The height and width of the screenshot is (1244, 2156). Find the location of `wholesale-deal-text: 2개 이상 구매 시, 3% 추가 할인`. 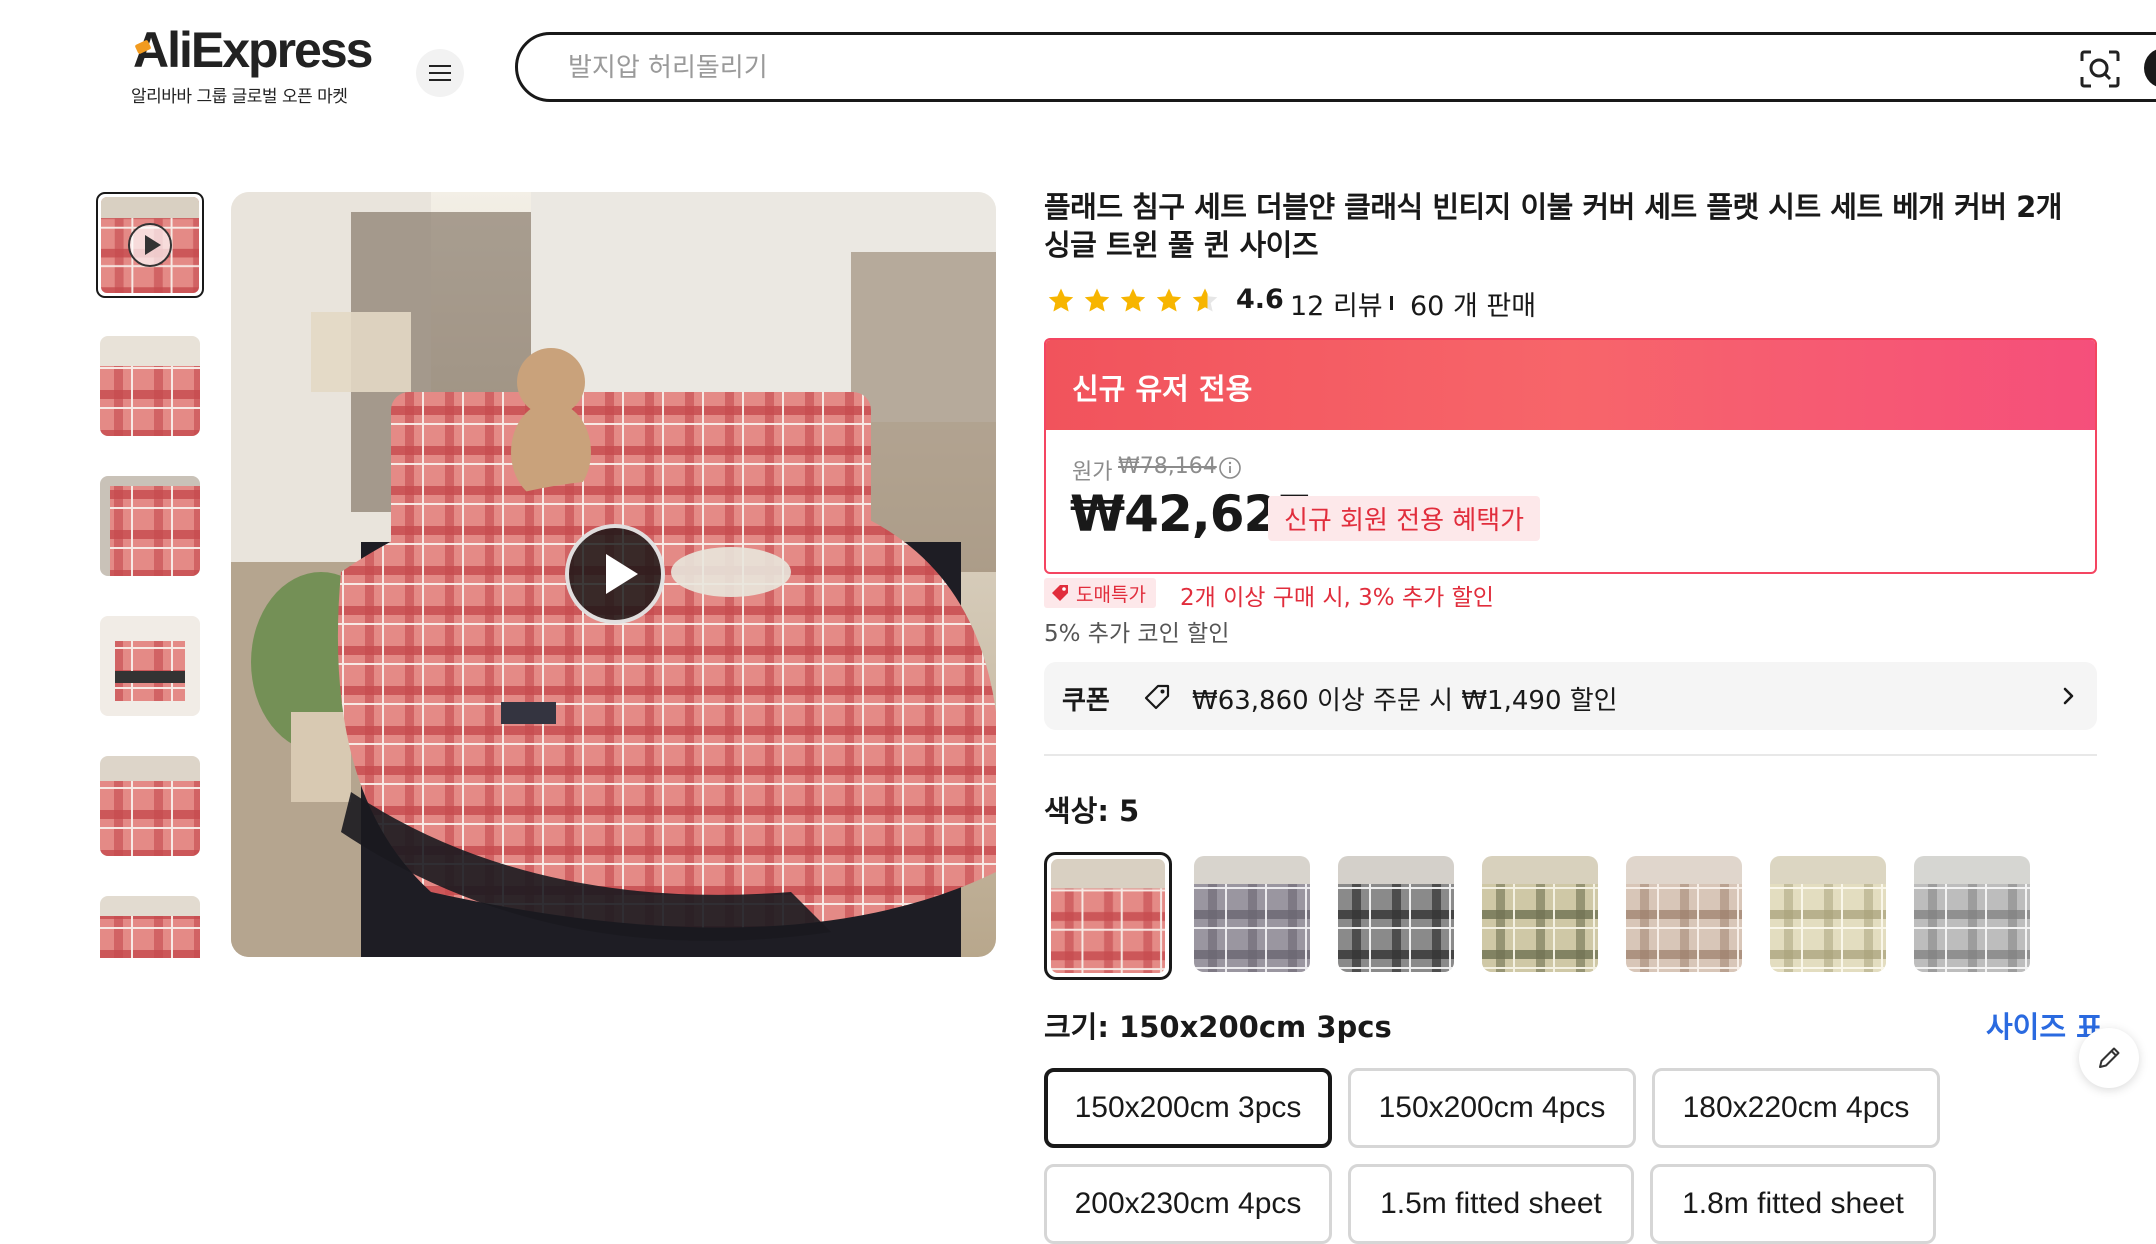

wholesale-deal-text: 2개 이상 구매 시, 3% 추가 할인 is located at coordinates (1337, 598).